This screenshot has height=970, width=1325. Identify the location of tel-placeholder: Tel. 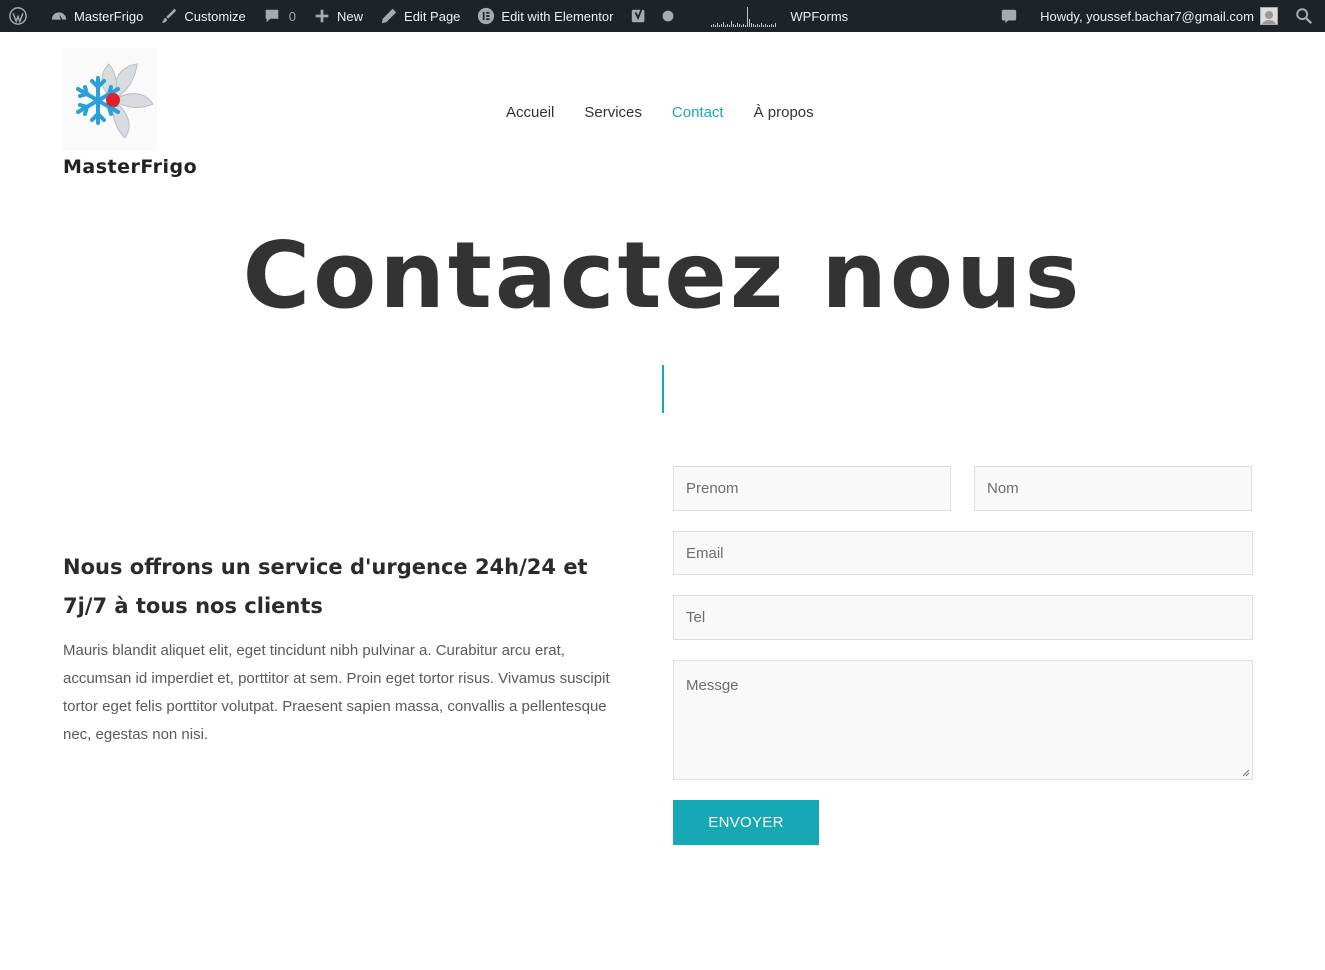
(696, 617).